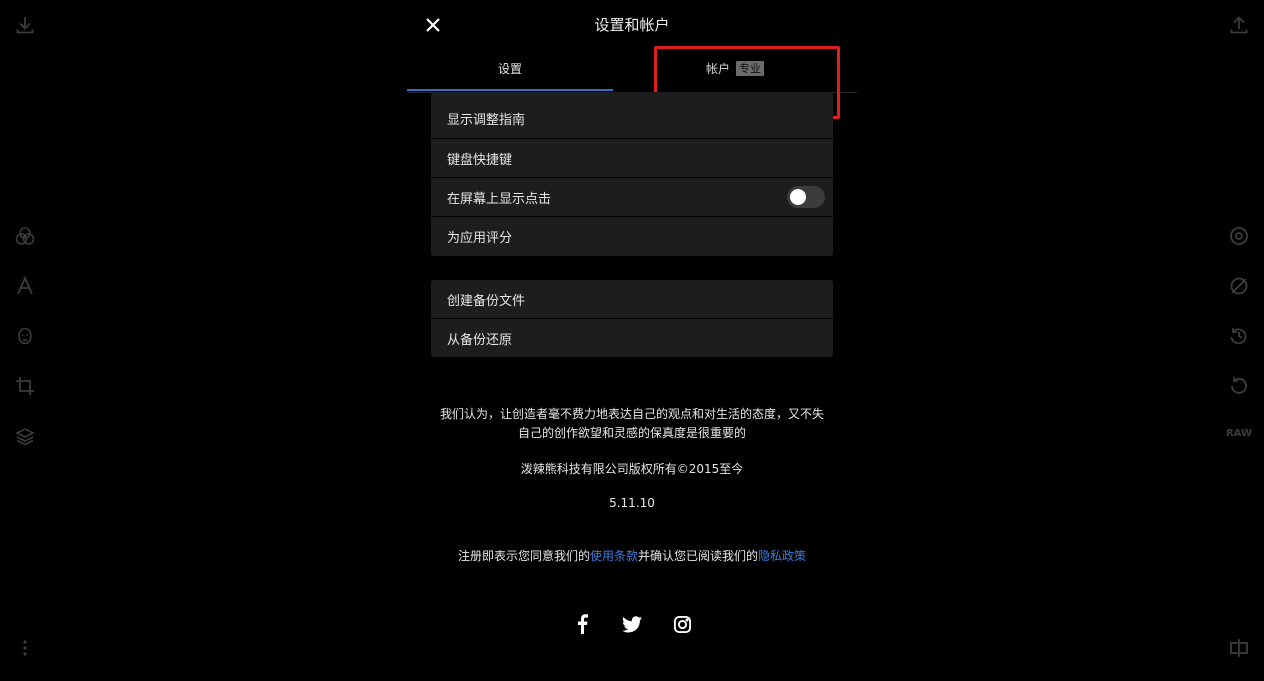 The image size is (1264, 681). What do you see at coordinates (632, 624) in the screenshot?
I see `twitter-icon` at bounding box center [632, 624].